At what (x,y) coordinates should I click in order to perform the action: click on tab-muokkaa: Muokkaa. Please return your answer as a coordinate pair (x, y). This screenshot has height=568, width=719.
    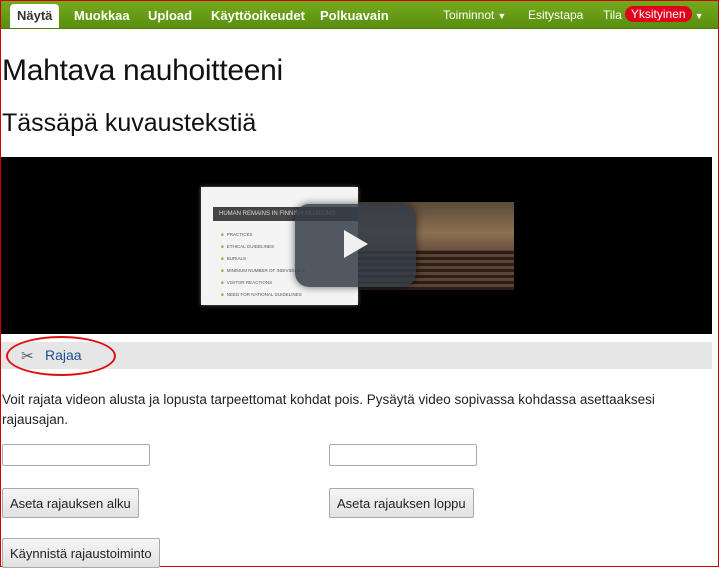
    Looking at the image, I should click on (102, 14).